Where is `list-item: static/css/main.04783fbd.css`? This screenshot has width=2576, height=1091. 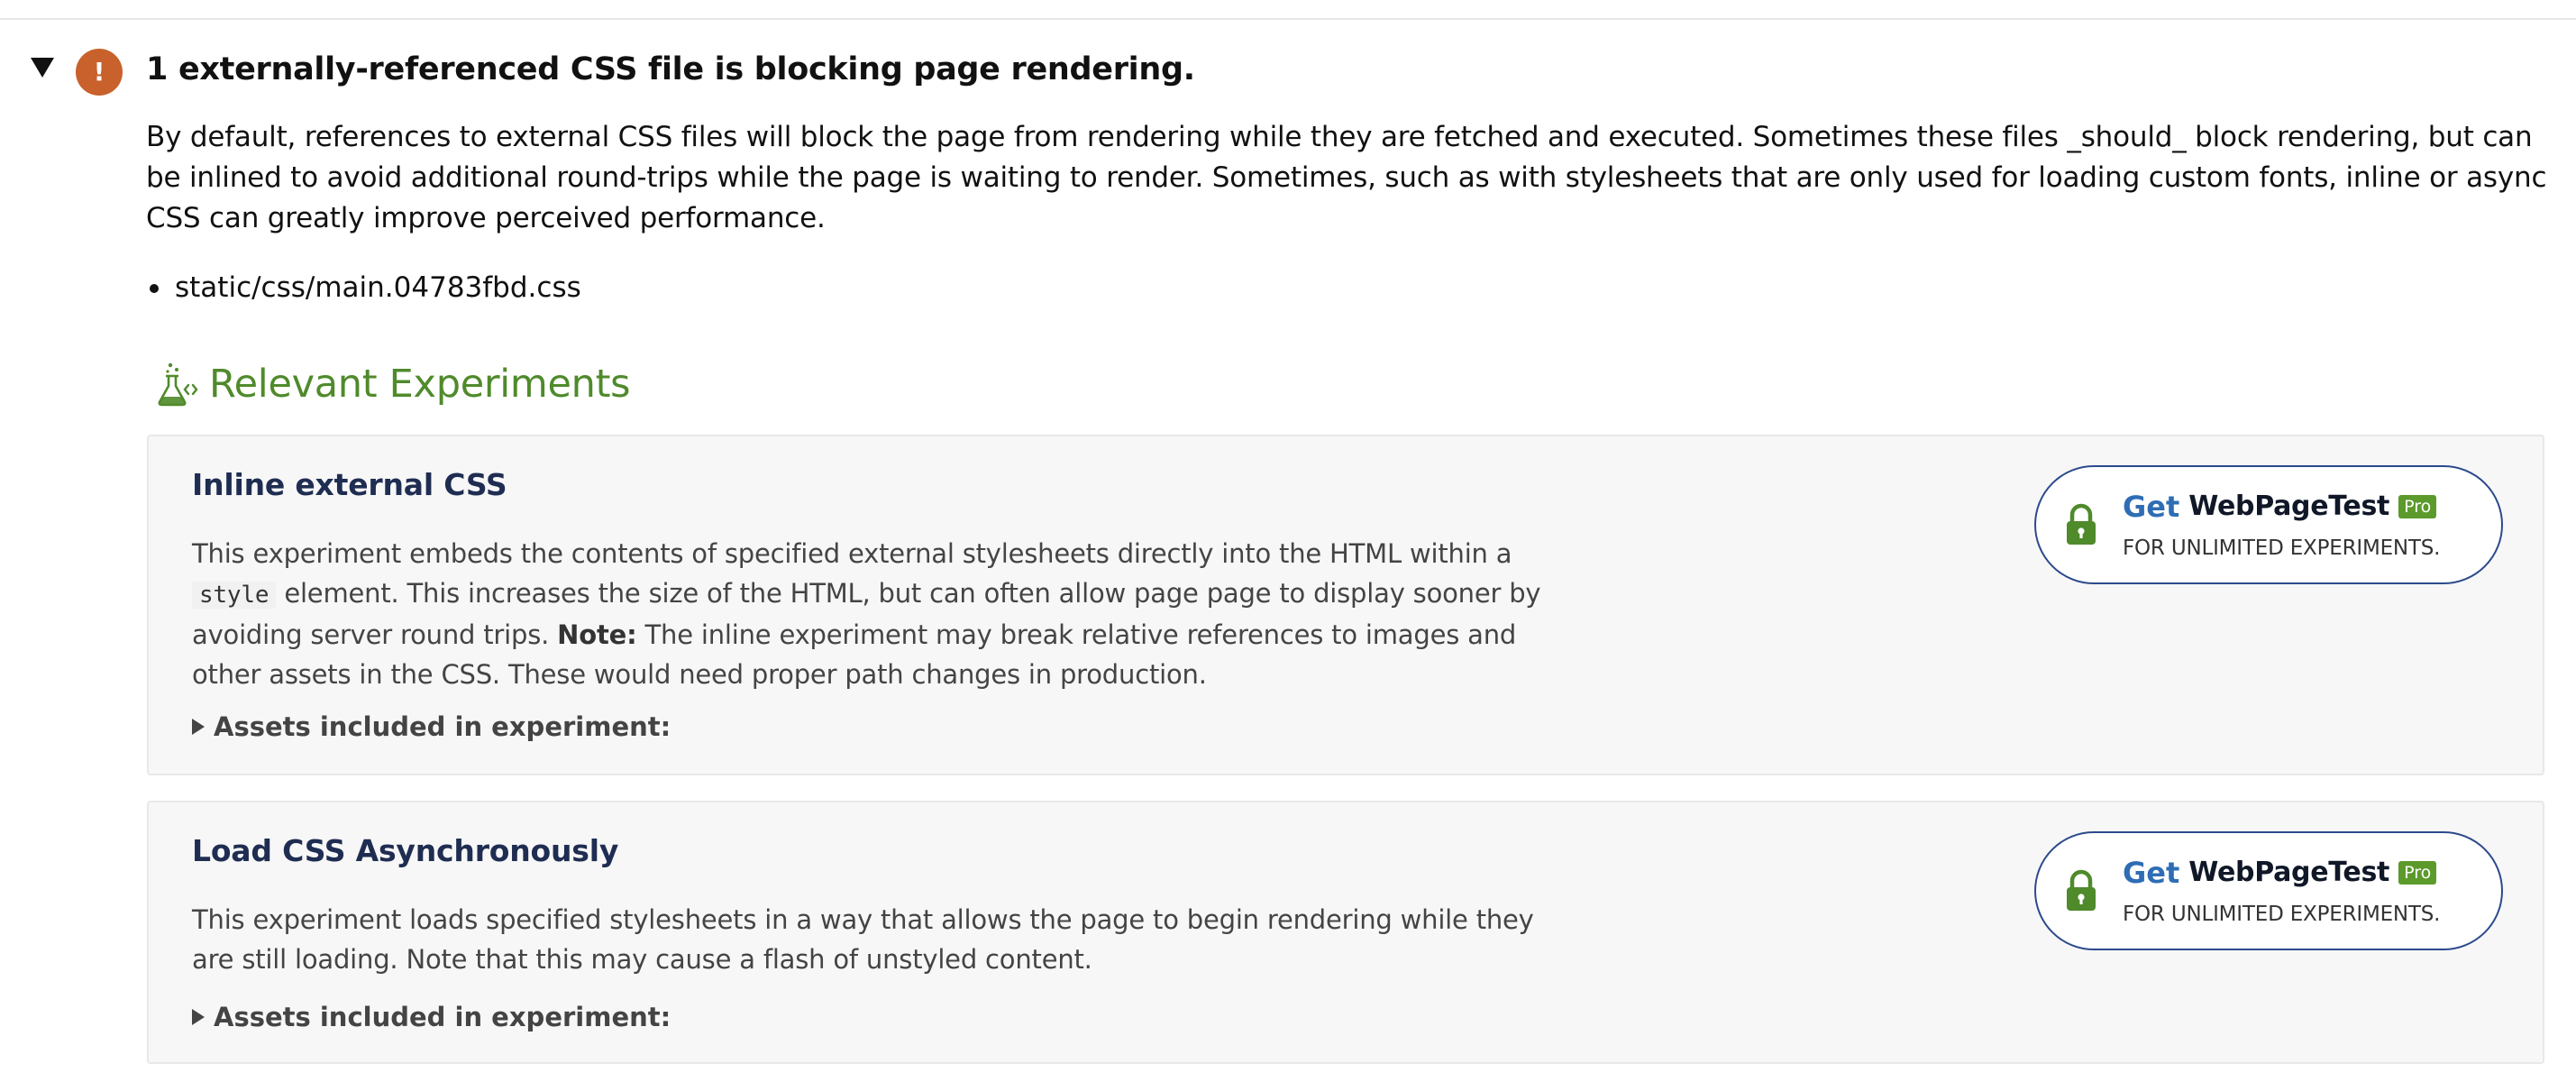 list-item: static/css/main.04783fbd.css is located at coordinates (363, 287).